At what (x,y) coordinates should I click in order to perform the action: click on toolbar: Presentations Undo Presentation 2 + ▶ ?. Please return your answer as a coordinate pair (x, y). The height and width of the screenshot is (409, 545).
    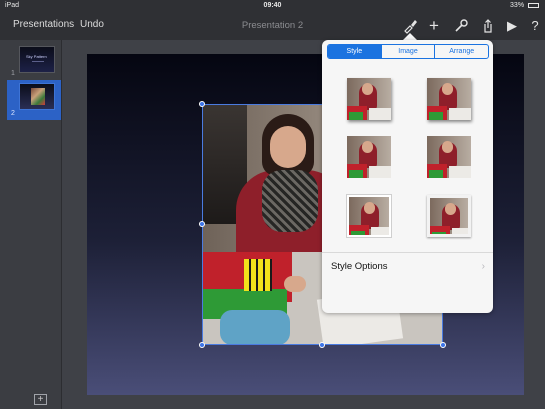
    Looking at the image, I should click on (272, 26).